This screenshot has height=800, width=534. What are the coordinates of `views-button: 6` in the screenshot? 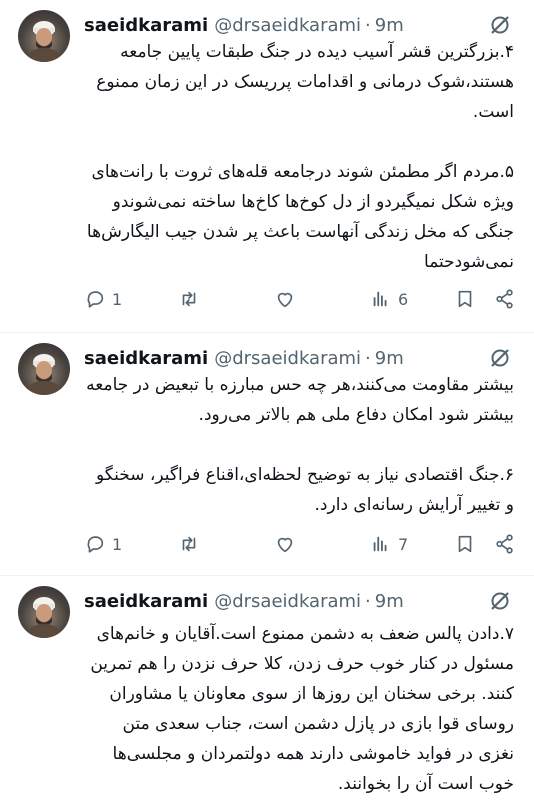 It's located at (389, 299).